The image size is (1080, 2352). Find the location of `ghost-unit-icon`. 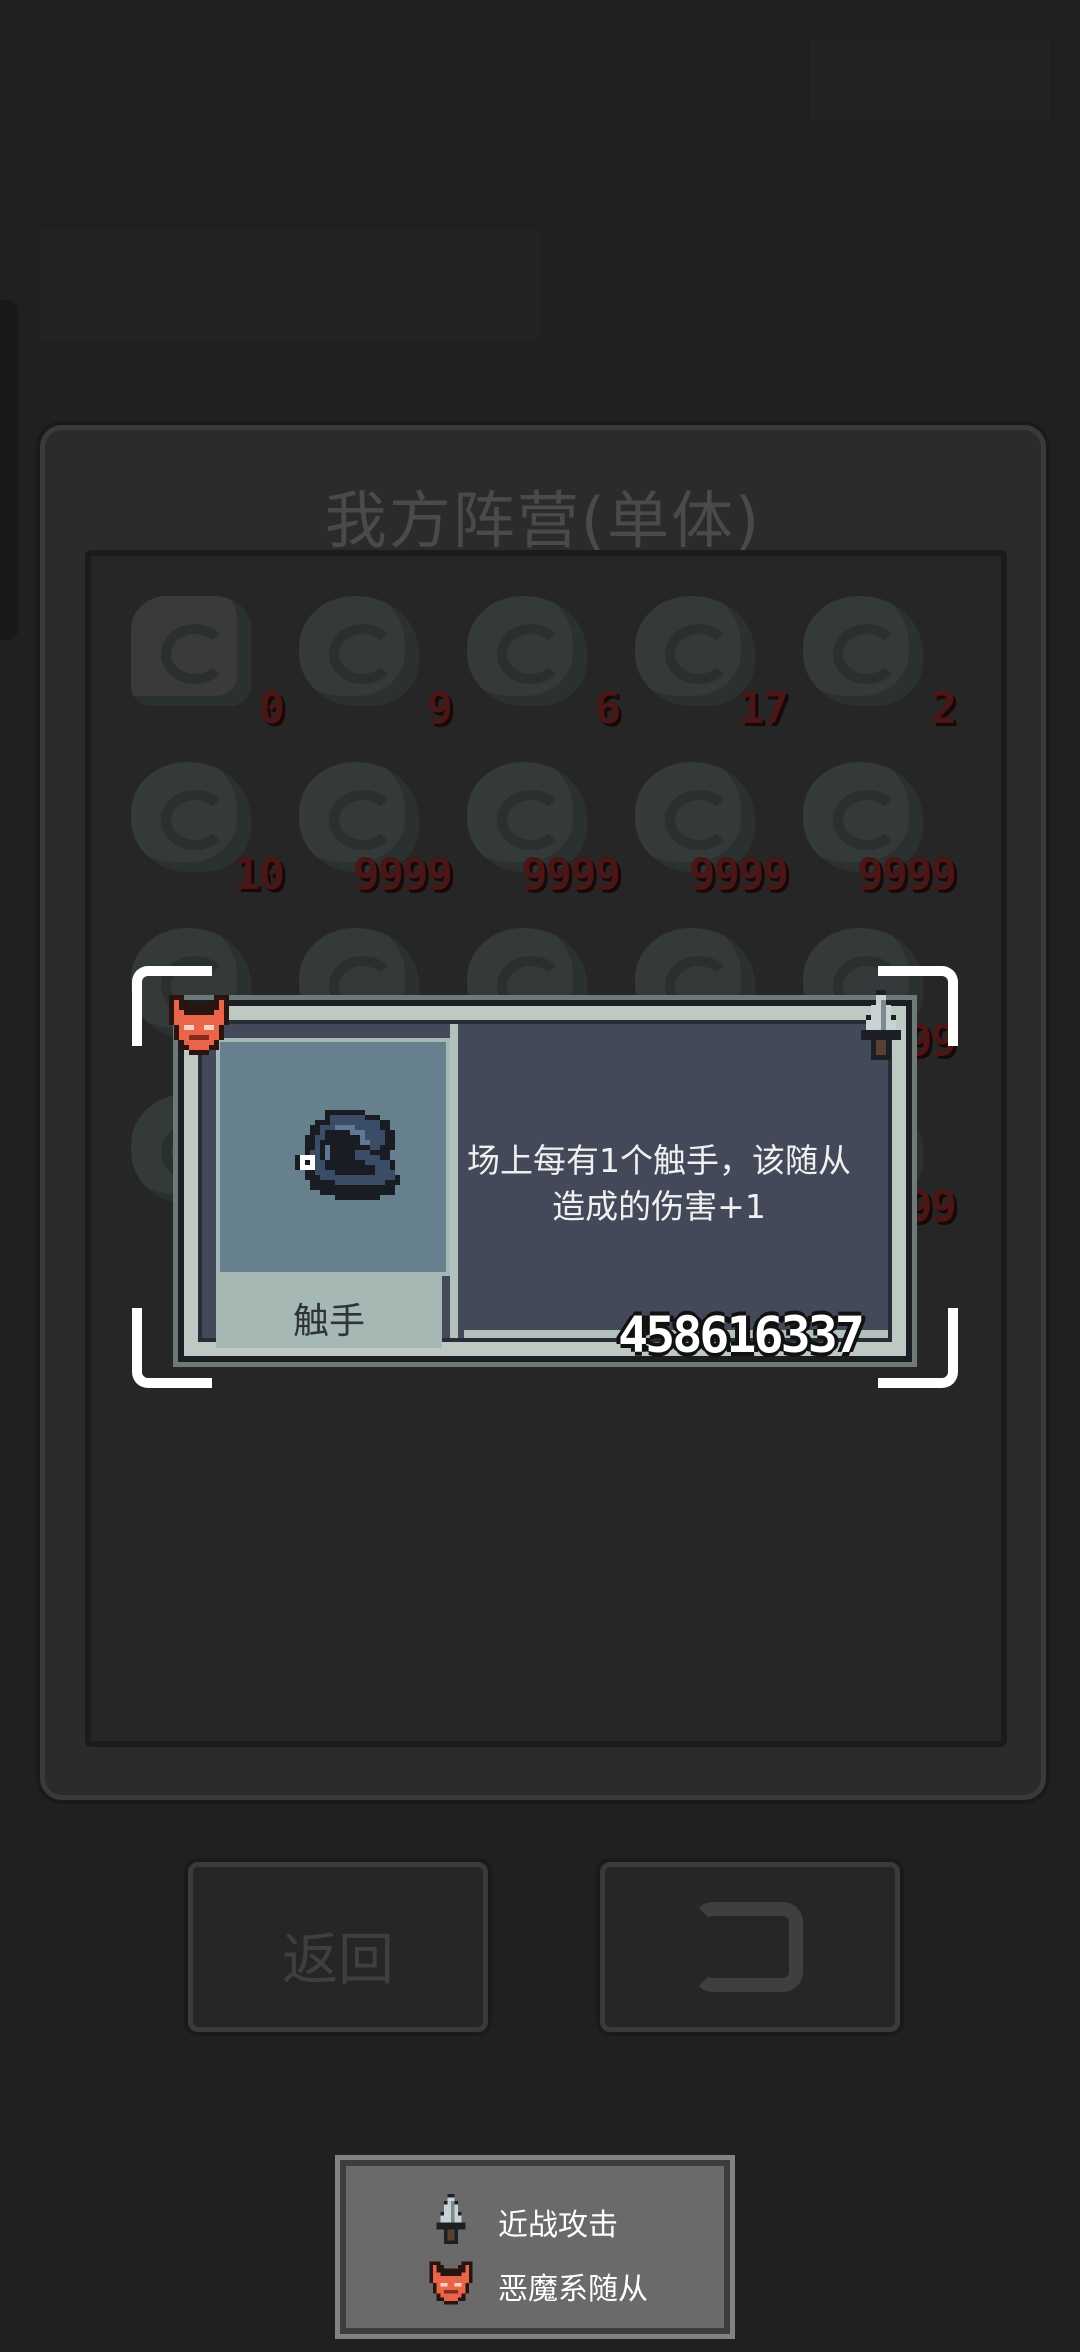

ghost-unit-icon is located at coordinates (191, 651).